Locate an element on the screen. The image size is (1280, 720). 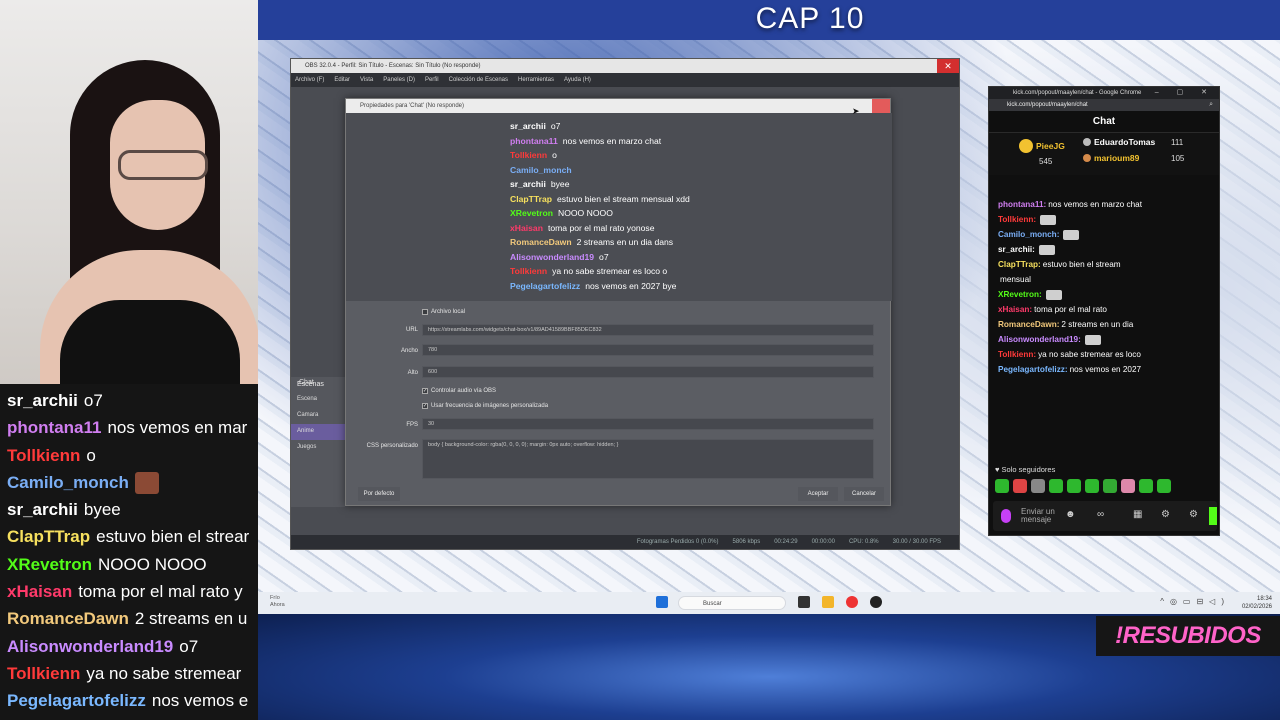
file-explorer-icon is located at coordinates (828, 602).